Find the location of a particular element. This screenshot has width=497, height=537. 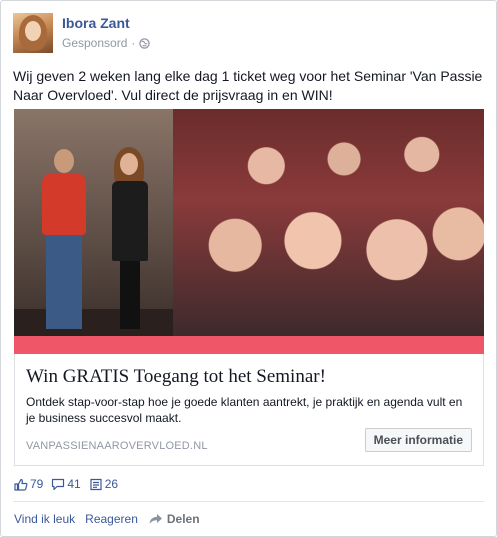

speaker-man is located at coordinates (64, 239).